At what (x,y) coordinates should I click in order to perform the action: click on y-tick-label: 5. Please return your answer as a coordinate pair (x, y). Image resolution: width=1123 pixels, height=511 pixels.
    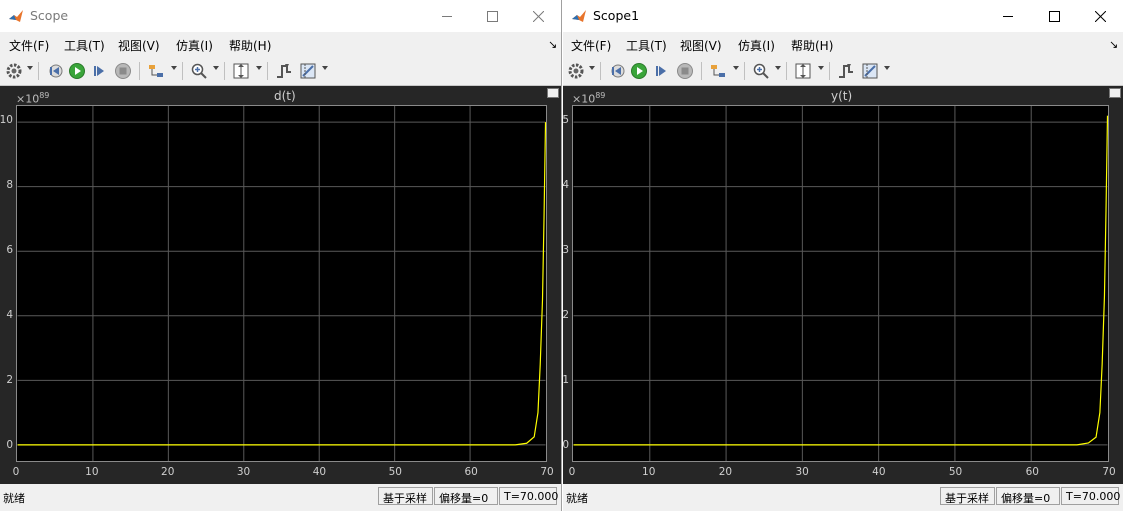
    Looking at the image, I should click on (565, 120).